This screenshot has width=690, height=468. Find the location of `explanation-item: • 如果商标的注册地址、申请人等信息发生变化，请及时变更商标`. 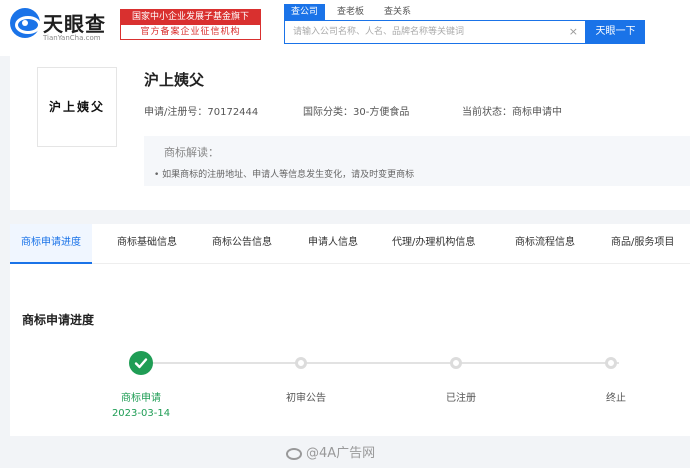

explanation-item: • 如果商标的注册地址、申请人等信息发生变化，请及时变更商标 is located at coordinates (284, 175).